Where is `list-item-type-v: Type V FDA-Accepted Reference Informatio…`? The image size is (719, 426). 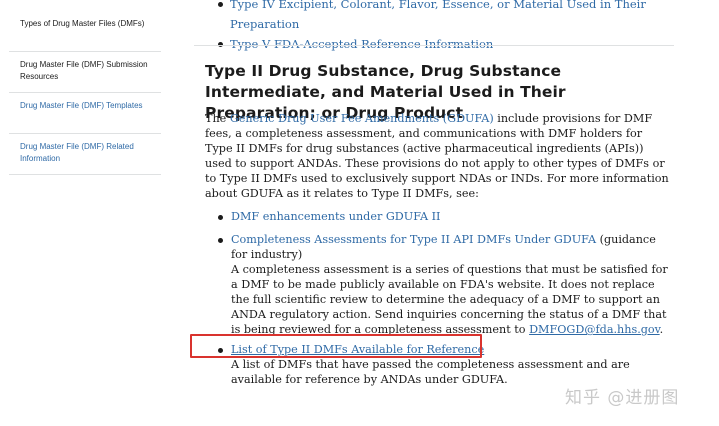
list-item-type-v: Type V FDA-Accepted Reference Informatio… is located at coordinates (444, 44).